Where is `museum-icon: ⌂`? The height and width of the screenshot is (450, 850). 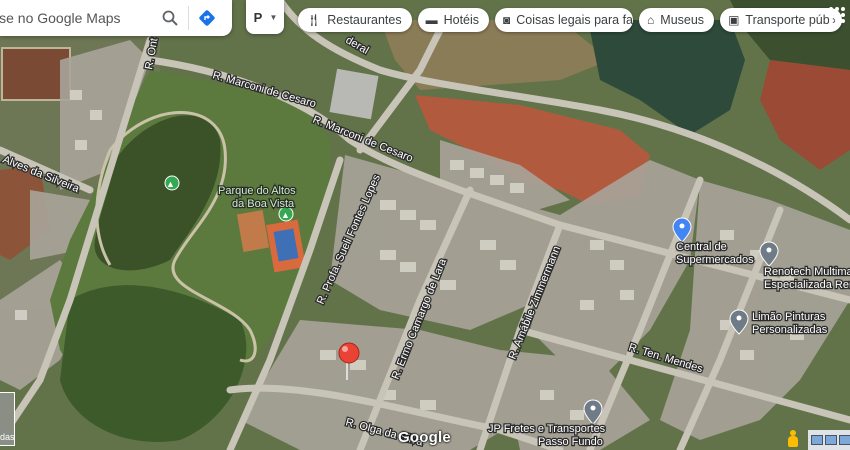 museum-icon: ⌂ is located at coordinates (651, 20).